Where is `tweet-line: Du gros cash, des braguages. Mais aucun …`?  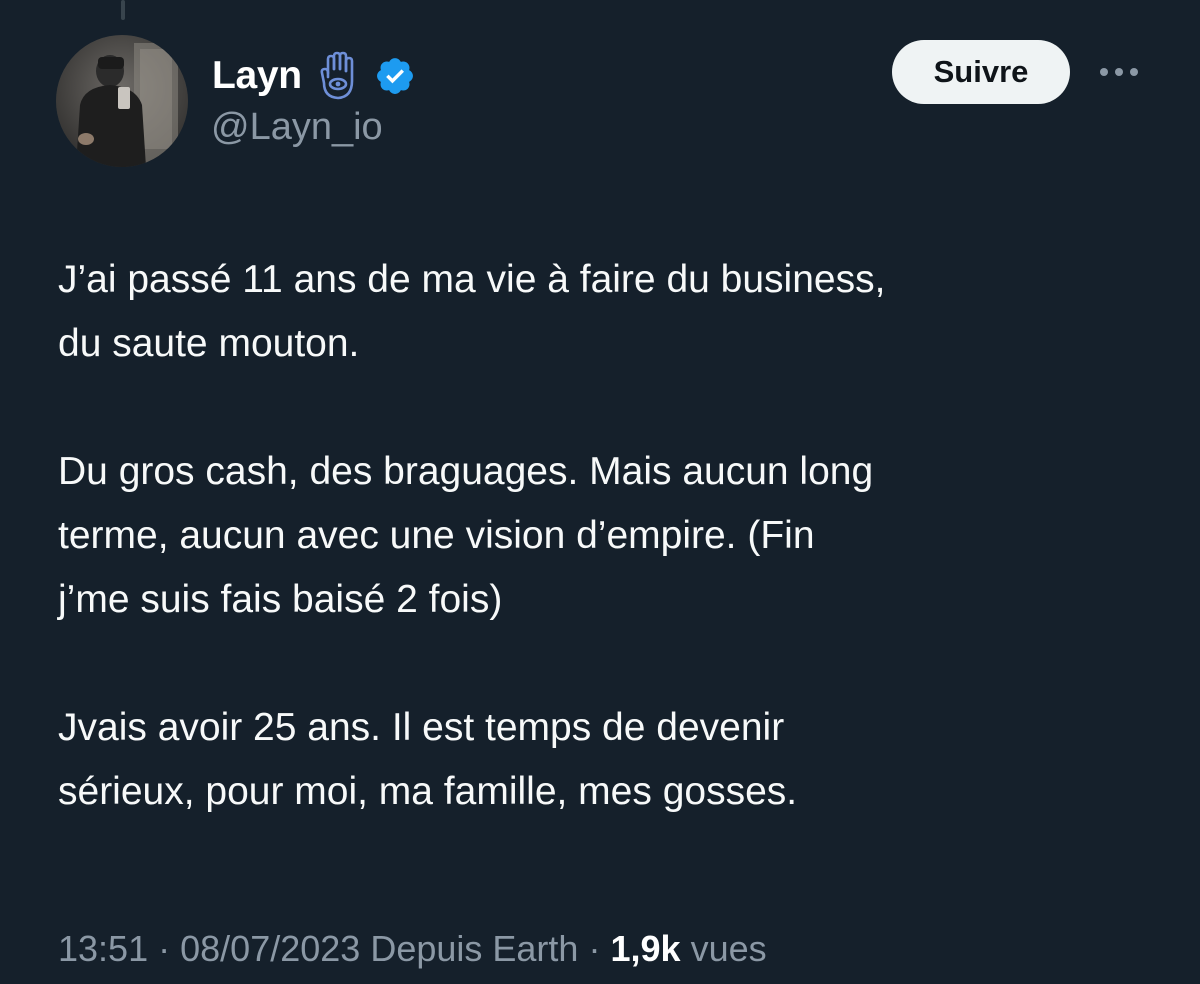 tweet-line: Du gros cash, des braguages. Mais aucun … is located at coordinates (466, 471).